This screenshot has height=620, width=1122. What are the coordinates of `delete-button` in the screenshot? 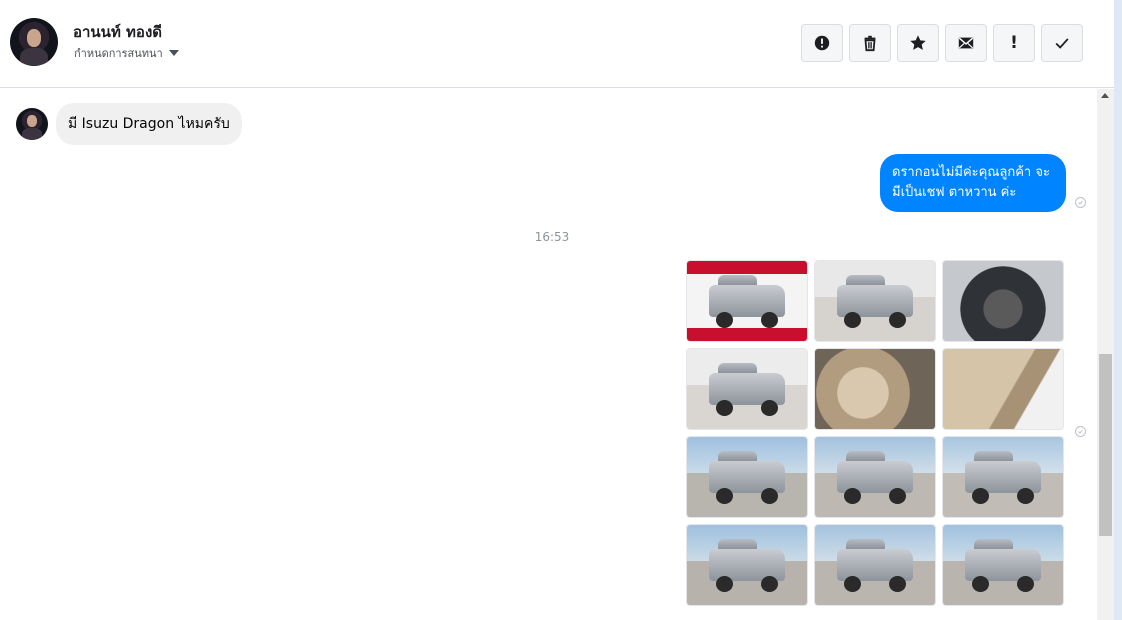 It's located at (870, 43).